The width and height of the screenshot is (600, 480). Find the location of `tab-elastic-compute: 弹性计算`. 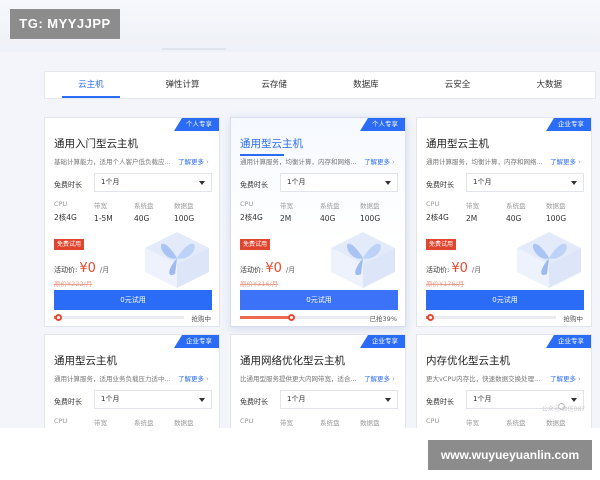

tab-elastic-compute: 弹性计算 is located at coordinates (183, 85).